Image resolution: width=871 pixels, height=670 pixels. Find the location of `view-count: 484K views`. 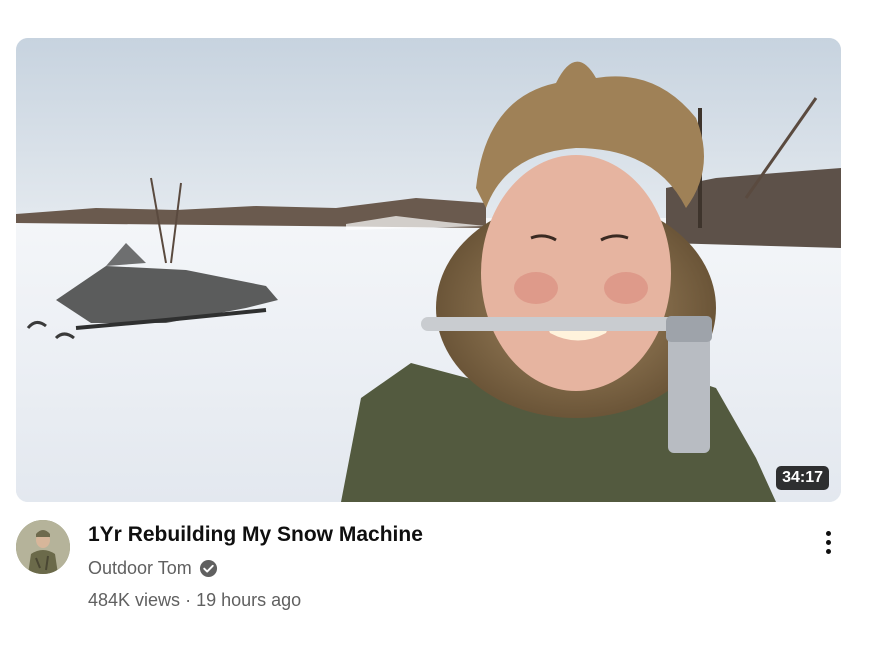

view-count: 484K views is located at coordinates (134, 600).